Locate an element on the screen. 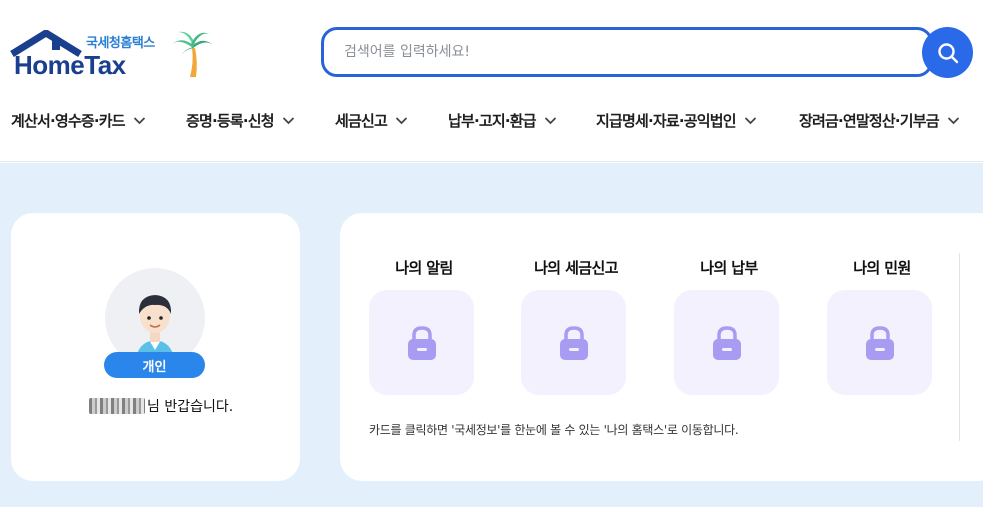  greeting: 님 반갑습니다. is located at coordinates (161, 406).